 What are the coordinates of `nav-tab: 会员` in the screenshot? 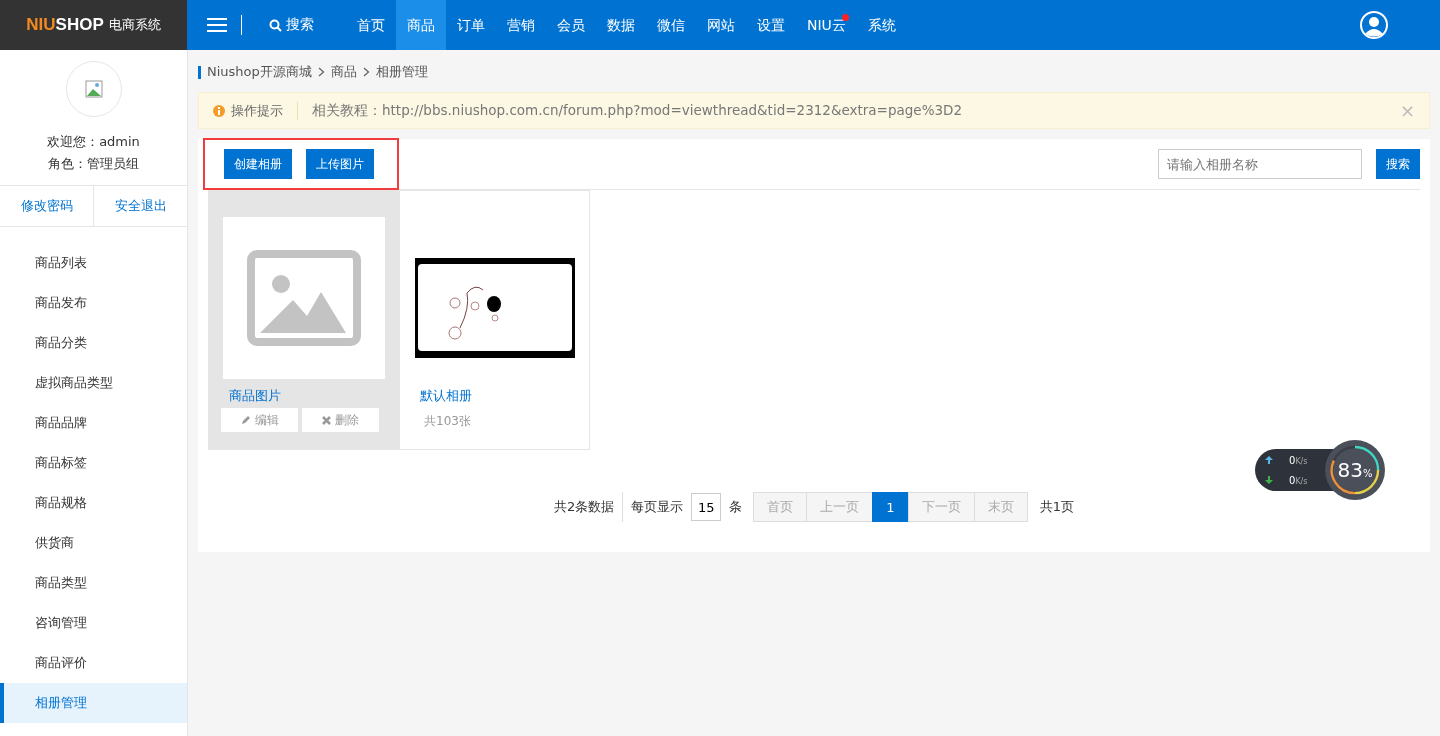 It's located at (571, 25).